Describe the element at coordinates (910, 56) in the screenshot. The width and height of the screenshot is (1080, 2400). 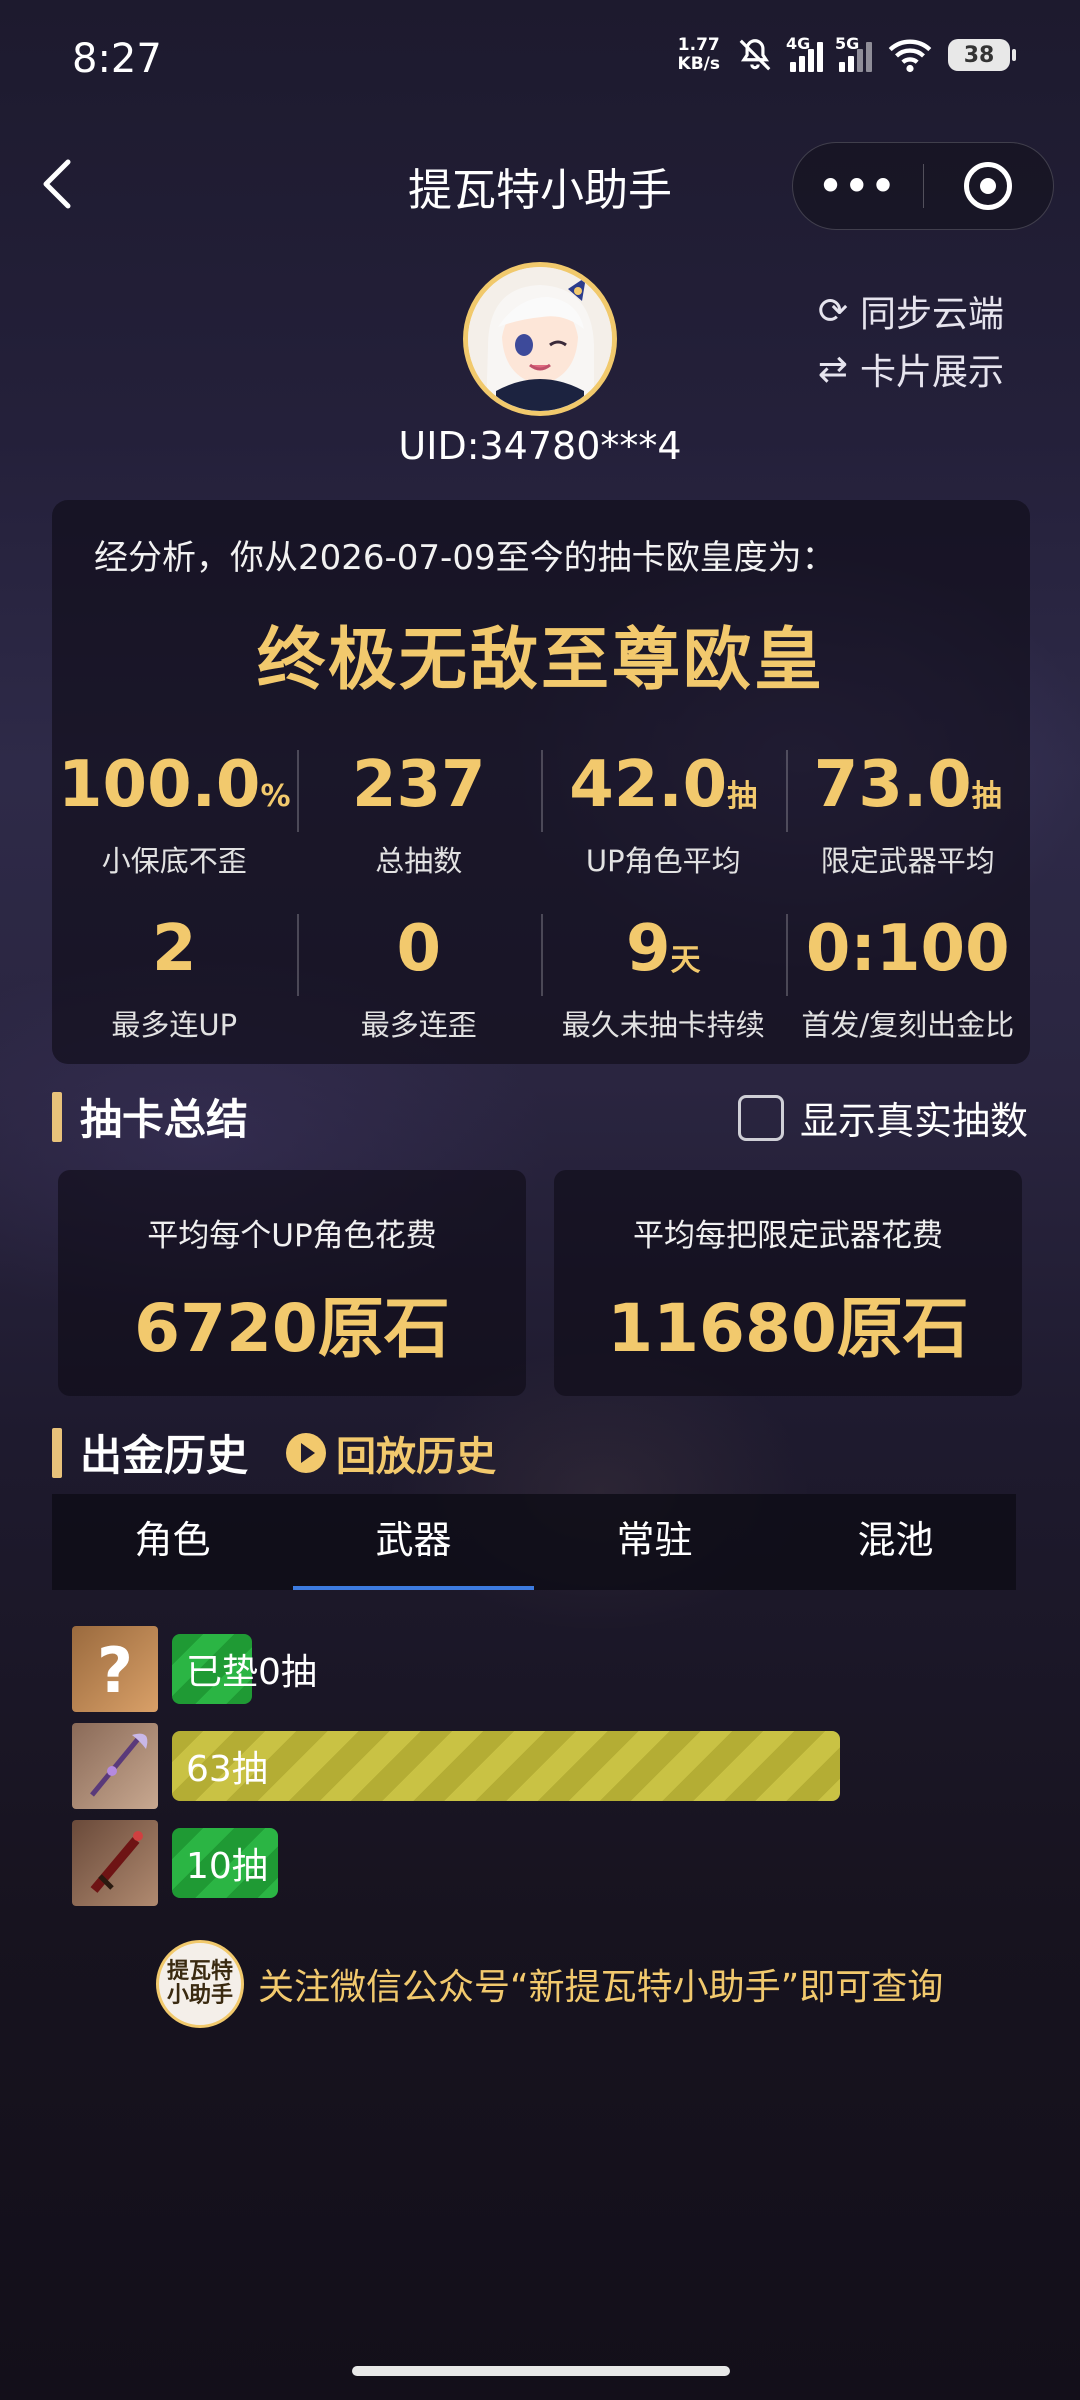
I see `wifi-icon` at that location.